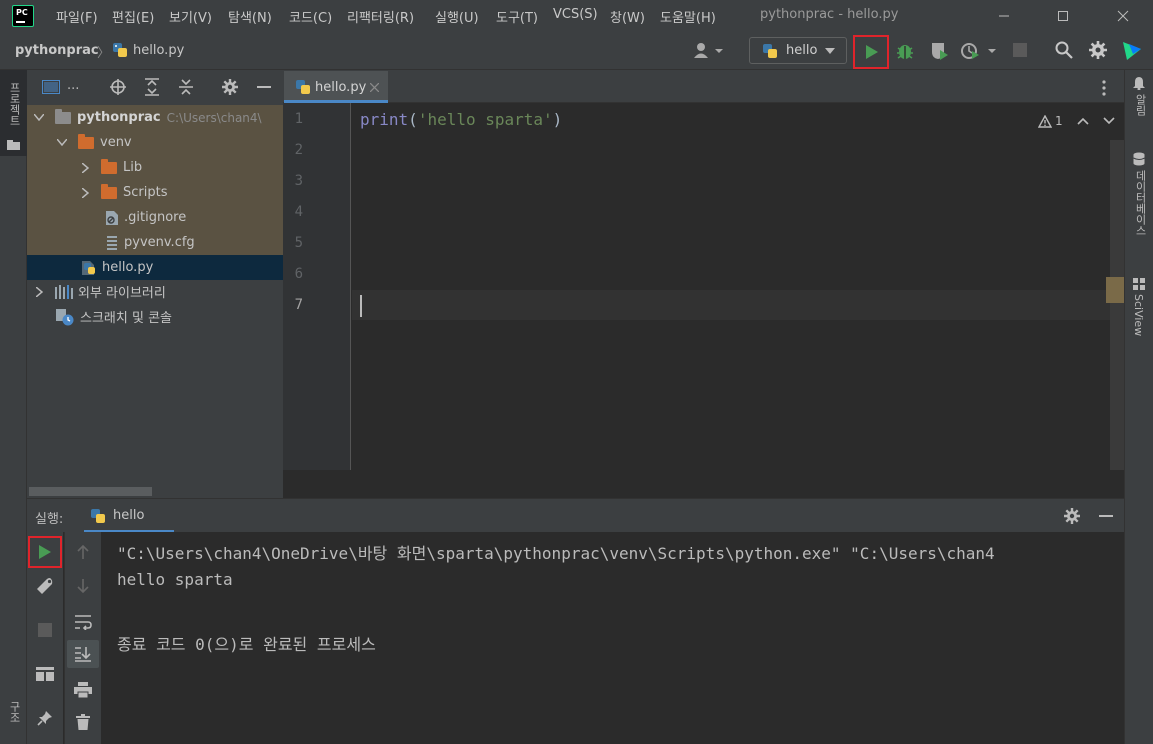  I want to click on menu-refactor: 리팩터링(R), so click(380, 16).